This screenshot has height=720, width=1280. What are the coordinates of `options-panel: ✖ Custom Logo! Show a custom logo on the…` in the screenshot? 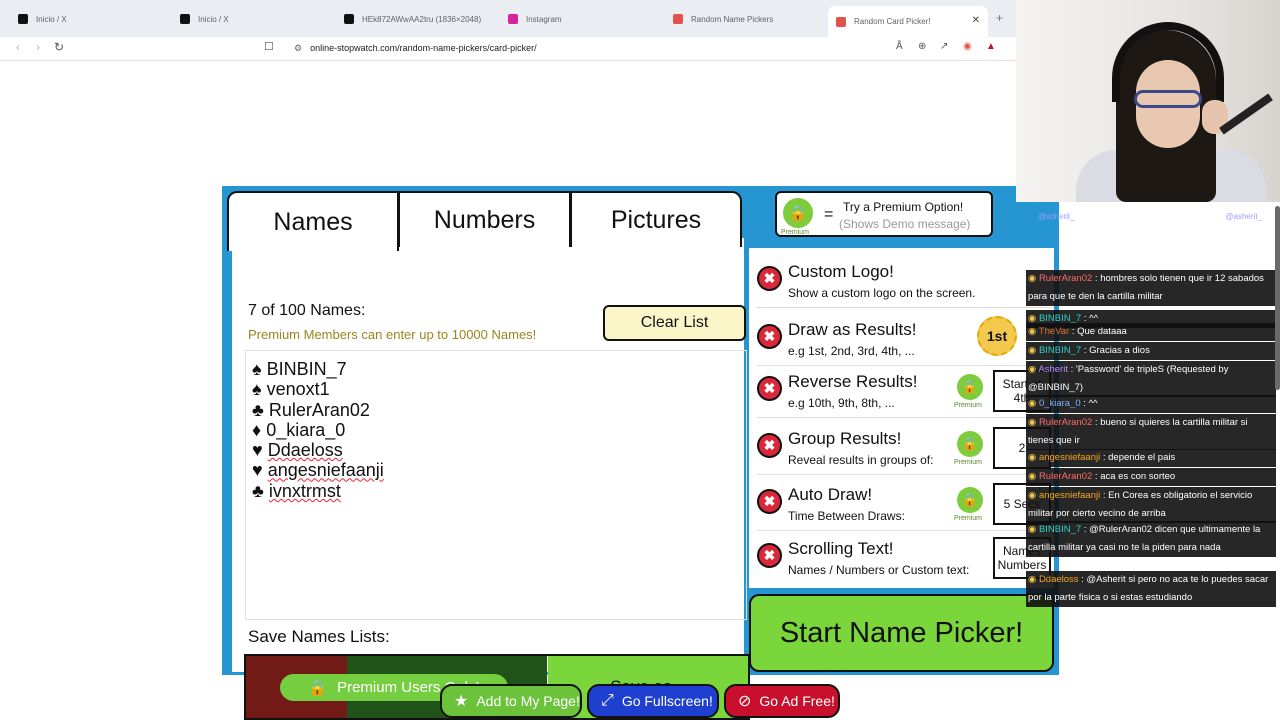 It's located at (901, 418).